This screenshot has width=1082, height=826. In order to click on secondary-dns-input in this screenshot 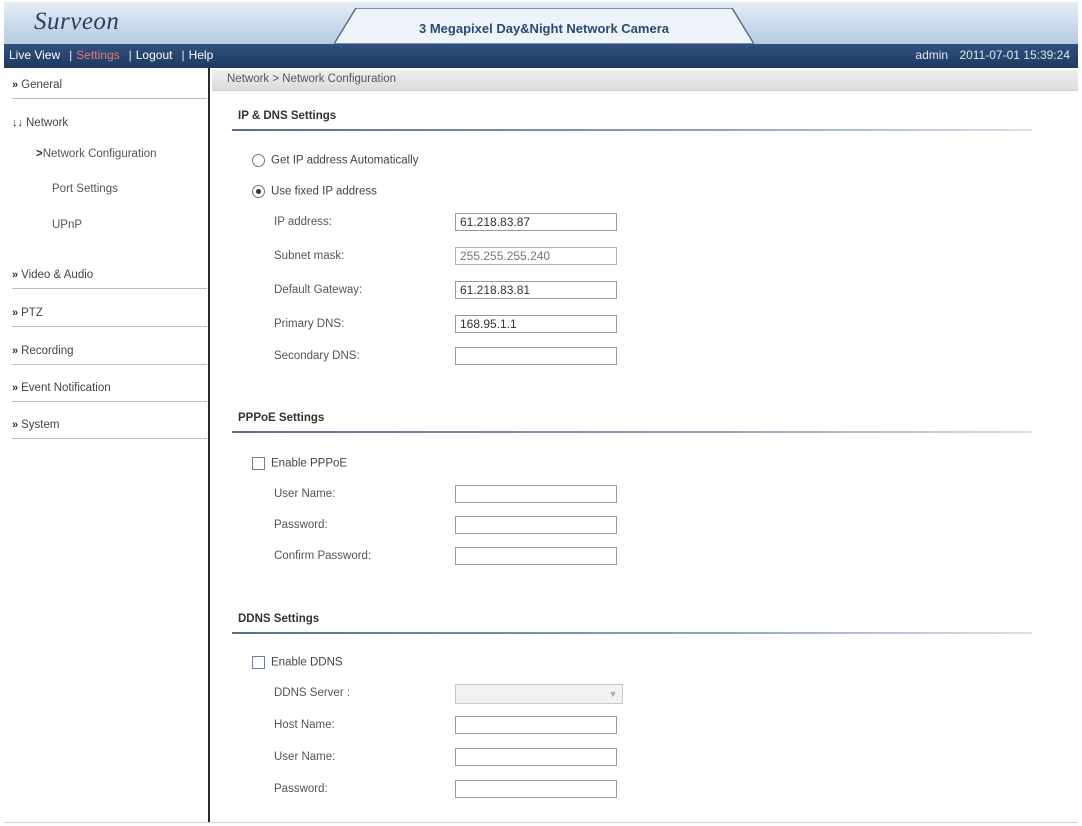, I will do `click(536, 356)`.